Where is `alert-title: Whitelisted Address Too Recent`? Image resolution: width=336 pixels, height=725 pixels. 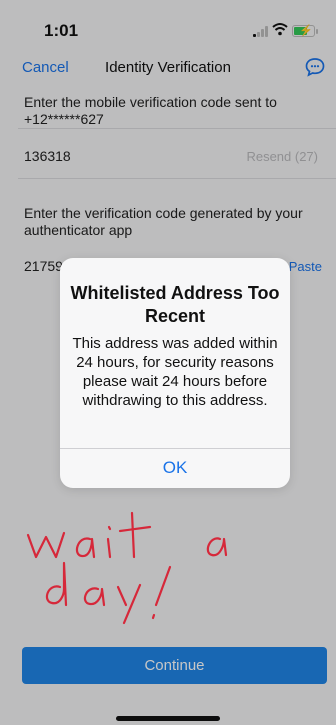 alert-title: Whitelisted Address Too Recent is located at coordinates (175, 304).